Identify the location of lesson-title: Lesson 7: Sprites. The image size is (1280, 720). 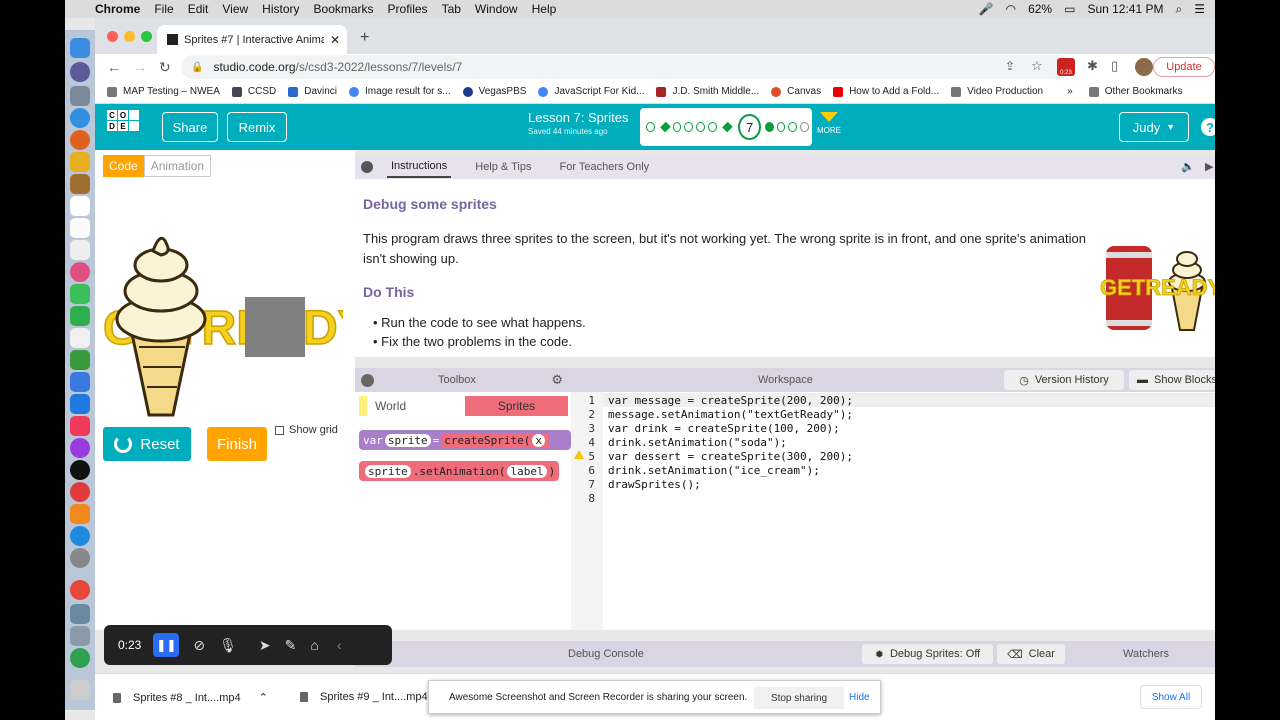
(578, 117).